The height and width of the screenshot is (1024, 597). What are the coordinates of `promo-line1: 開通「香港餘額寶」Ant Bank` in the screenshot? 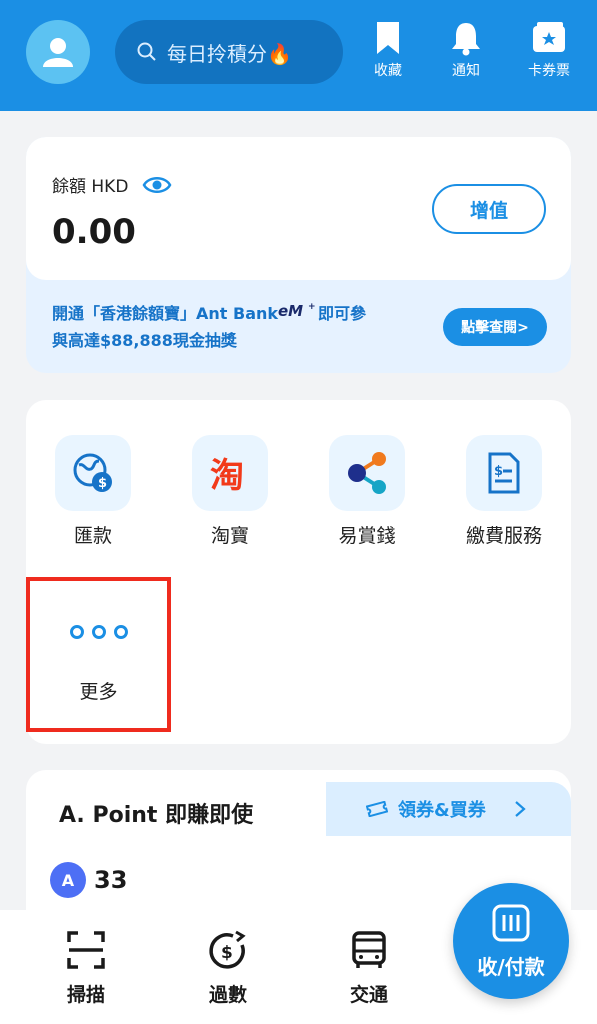 It's located at (165, 313).